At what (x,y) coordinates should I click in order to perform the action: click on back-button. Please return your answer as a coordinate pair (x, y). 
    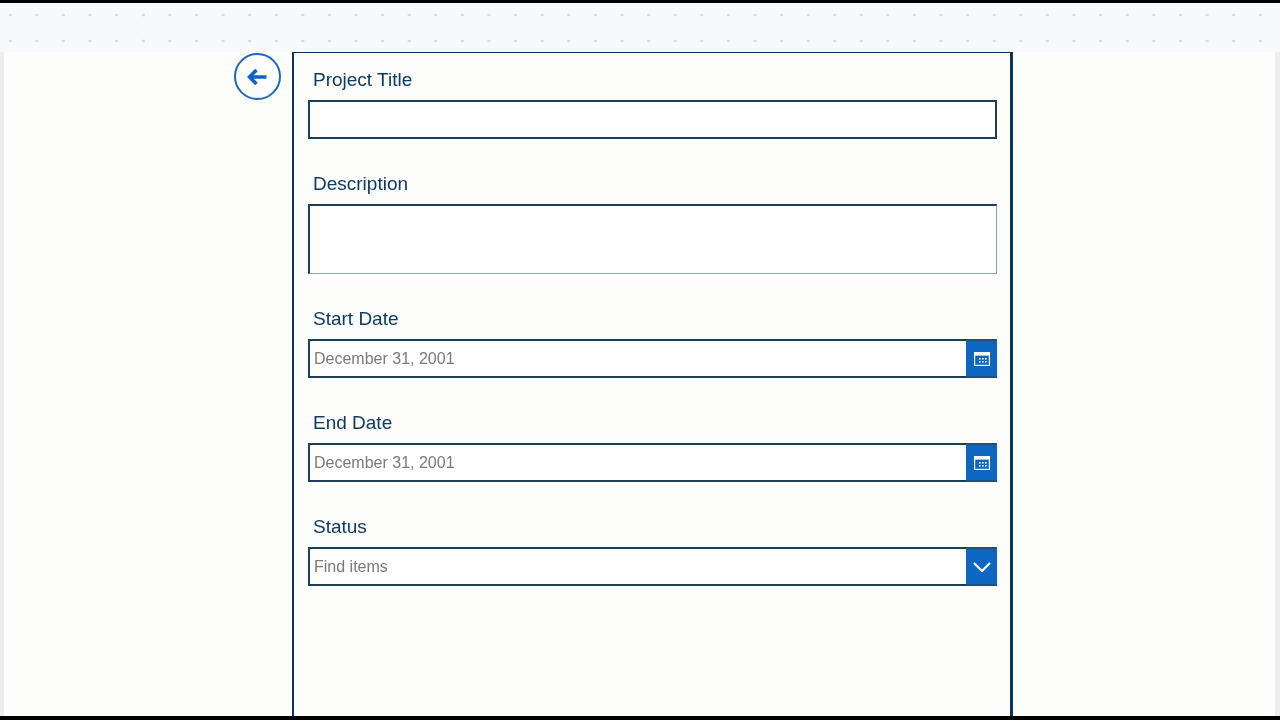
    Looking at the image, I should click on (257, 76).